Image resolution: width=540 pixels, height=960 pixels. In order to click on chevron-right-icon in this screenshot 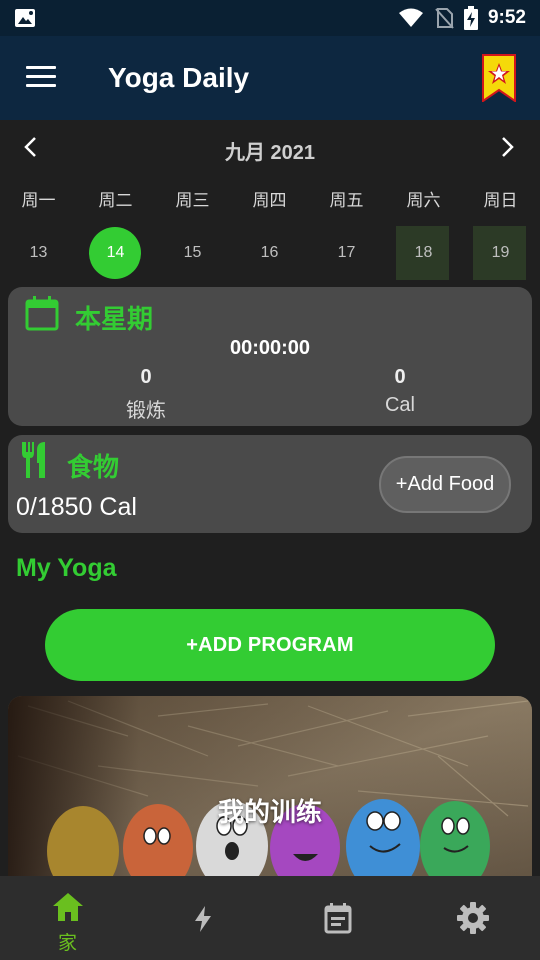, I will do `click(507, 147)`.